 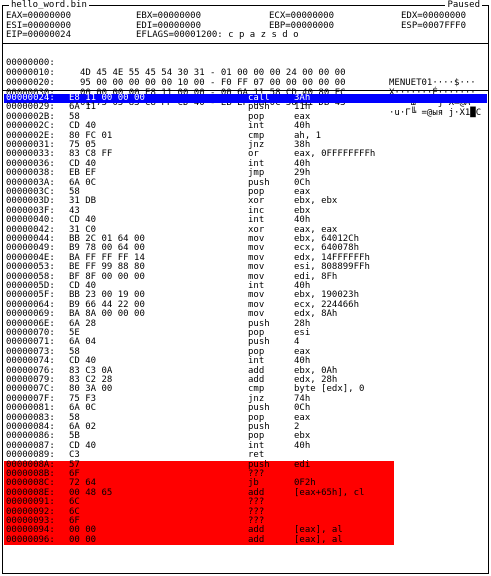 What do you see at coordinates (199, 342) in the screenshot?
I see `instruction-row: 00000071: 6A 04 push 4` at bounding box center [199, 342].